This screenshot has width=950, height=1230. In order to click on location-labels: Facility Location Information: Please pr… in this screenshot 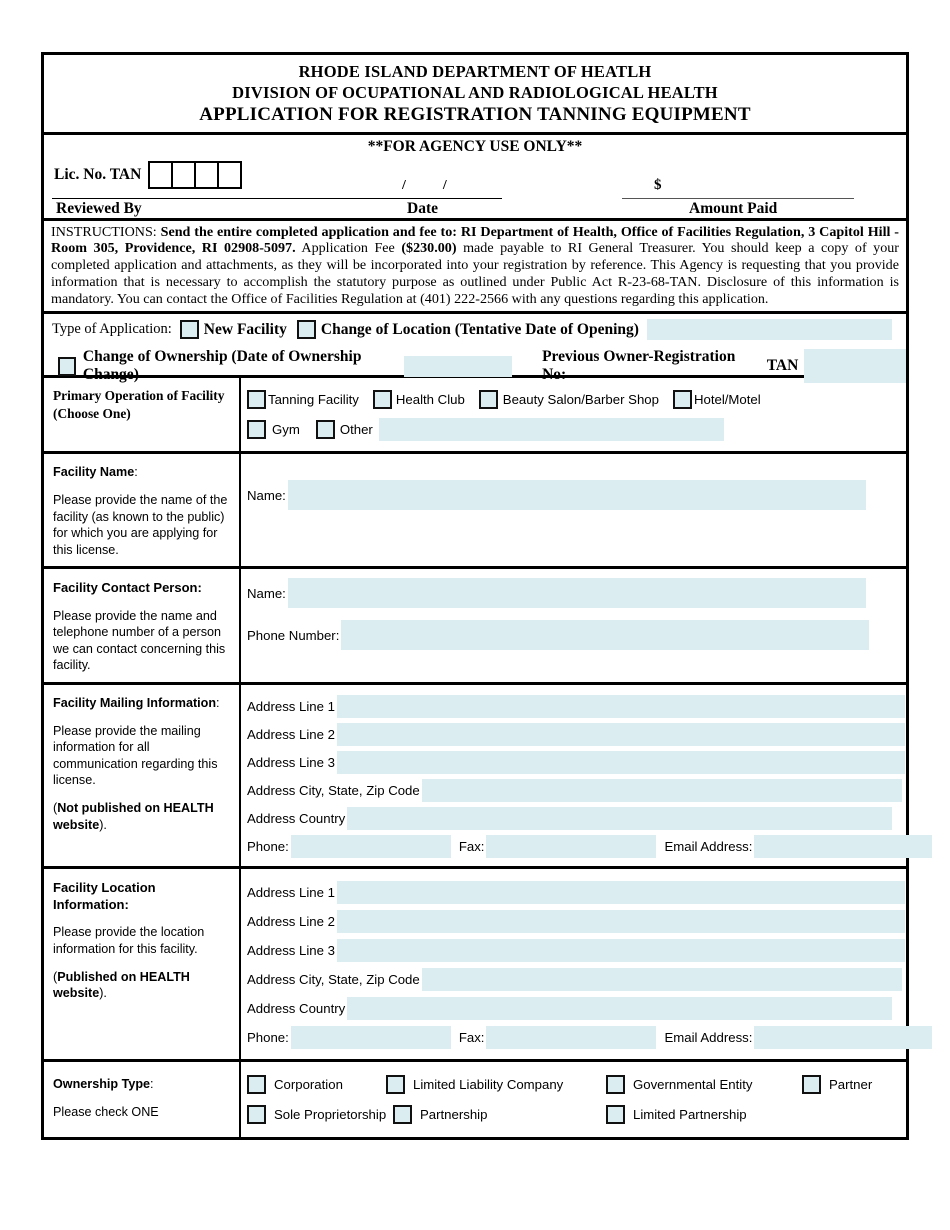, I will do `click(142, 964)`.